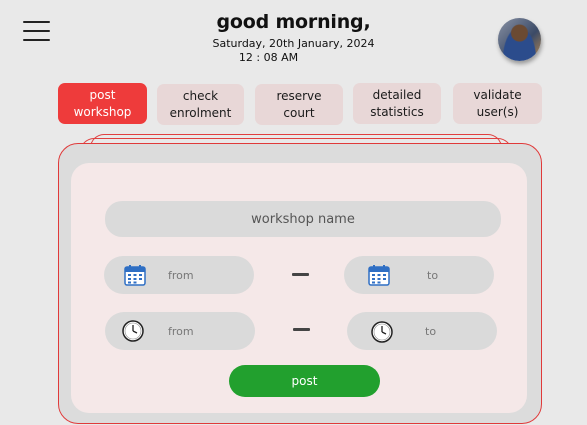 The width and height of the screenshot is (587, 425). What do you see at coordinates (519, 39) in the screenshot?
I see `avatar` at bounding box center [519, 39].